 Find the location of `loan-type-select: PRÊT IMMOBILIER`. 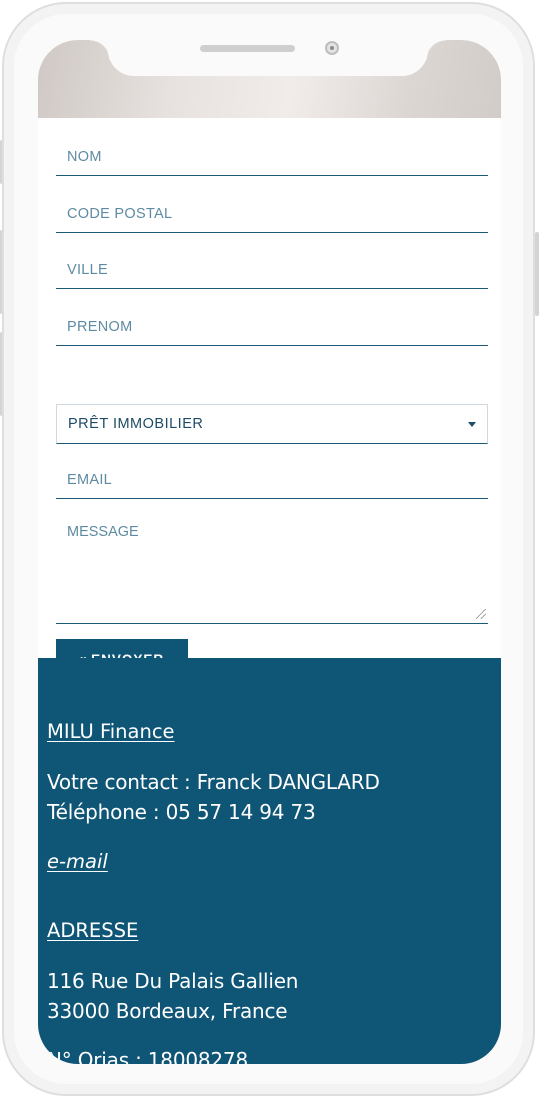

loan-type-select: PRÊT IMMOBILIER is located at coordinates (272, 424).